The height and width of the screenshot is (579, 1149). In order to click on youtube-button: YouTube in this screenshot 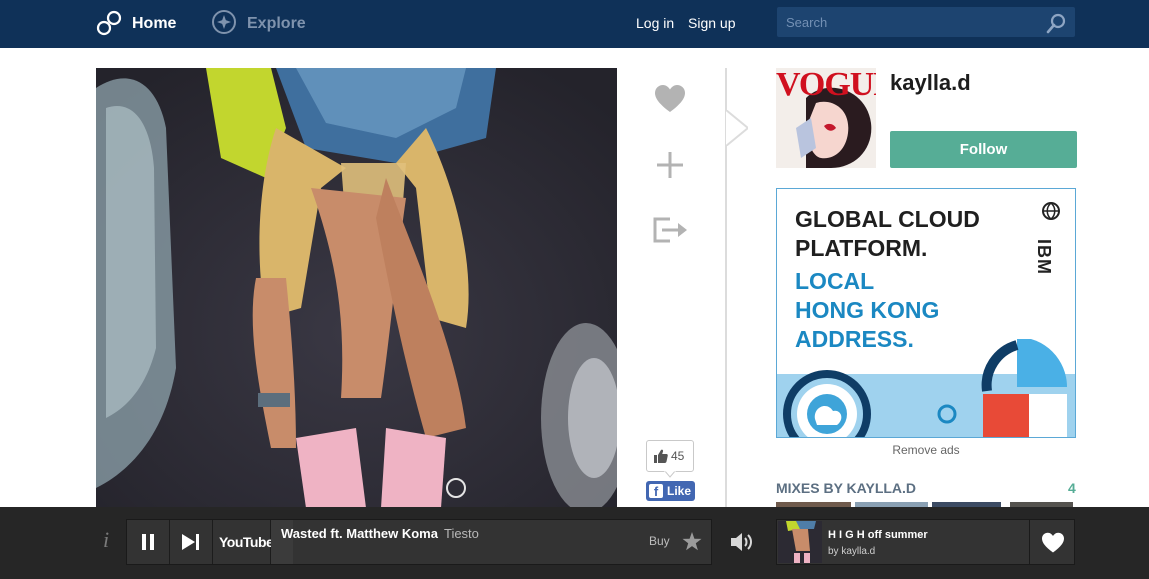, I will do `click(243, 542)`.